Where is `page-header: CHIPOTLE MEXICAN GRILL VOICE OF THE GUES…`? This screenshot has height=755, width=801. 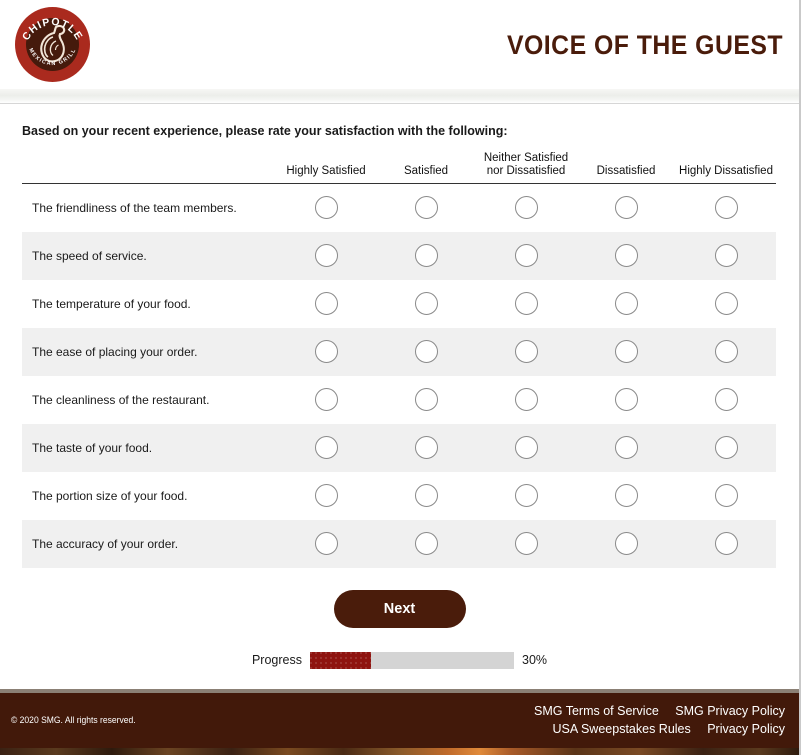
page-header: CHIPOTLE MEXICAN GRILL VOICE OF THE GUES… is located at coordinates (399, 44).